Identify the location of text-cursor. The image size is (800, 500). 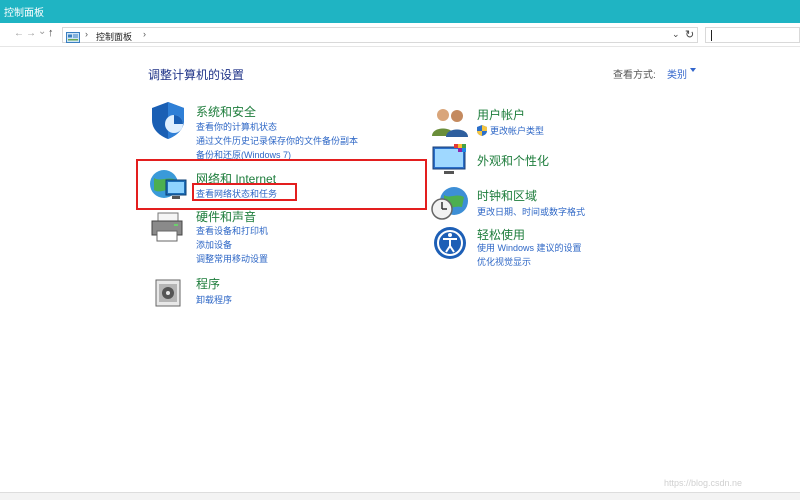
(711, 35).